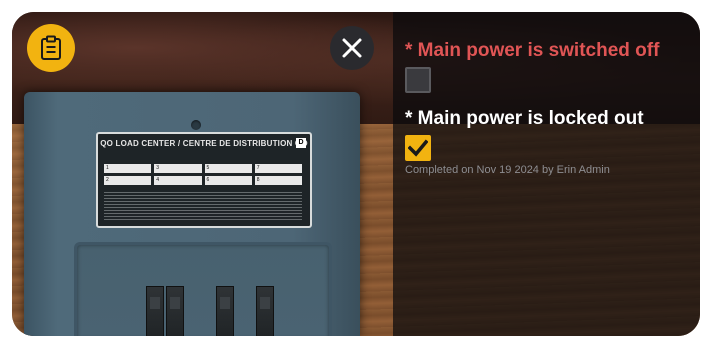 Image resolution: width=710 pixels, height=338 pixels. I want to click on checklist-button, so click(51, 48).